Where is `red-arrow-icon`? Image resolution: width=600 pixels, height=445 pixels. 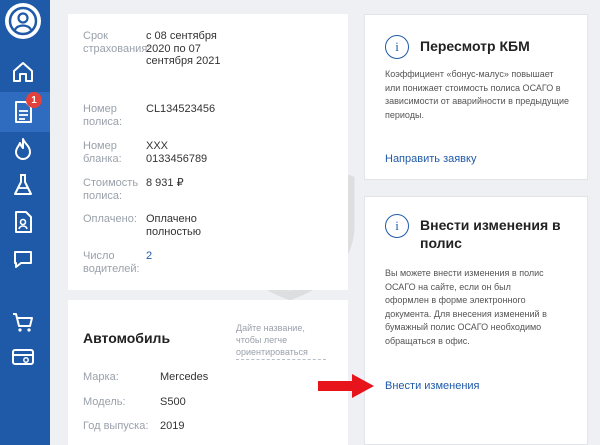 red-arrow-icon is located at coordinates (346, 386).